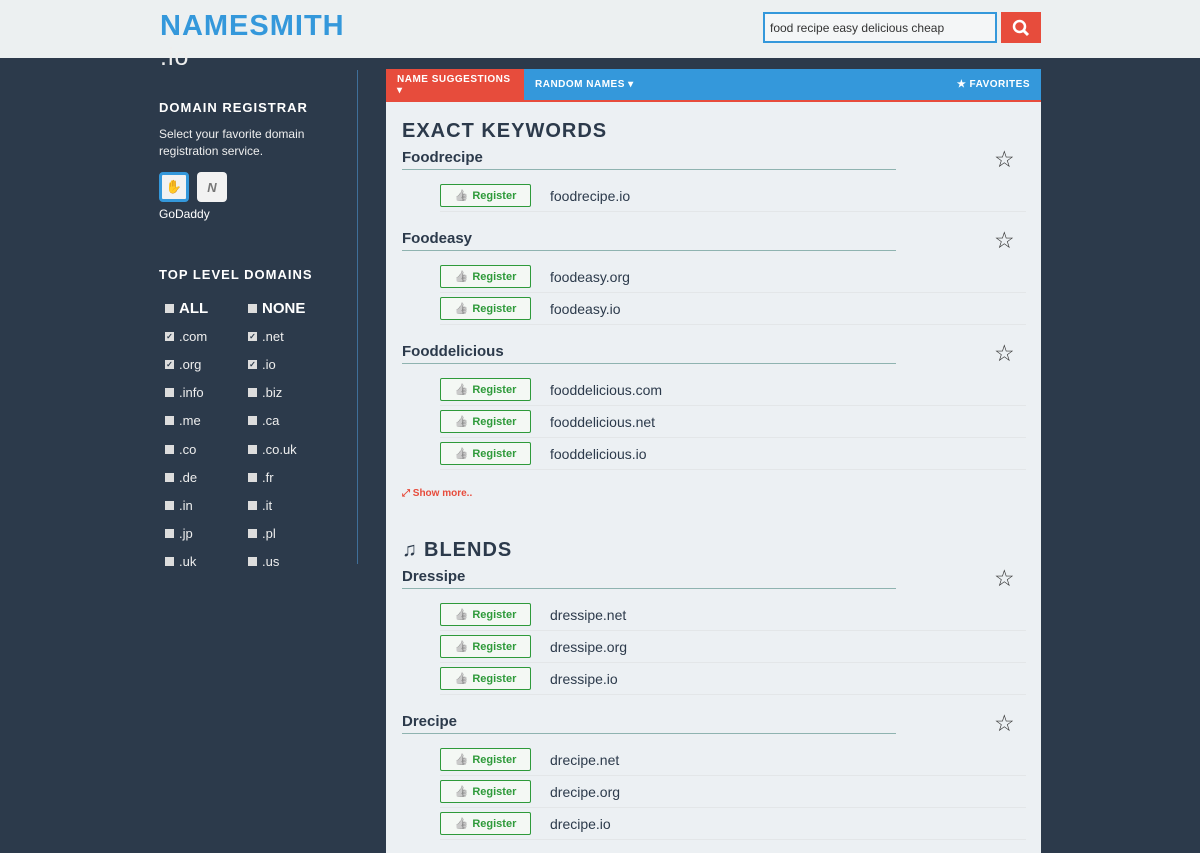  Describe the element at coordinates (206, 449) in the screenshot. I see `tld-option: .co` at that location.